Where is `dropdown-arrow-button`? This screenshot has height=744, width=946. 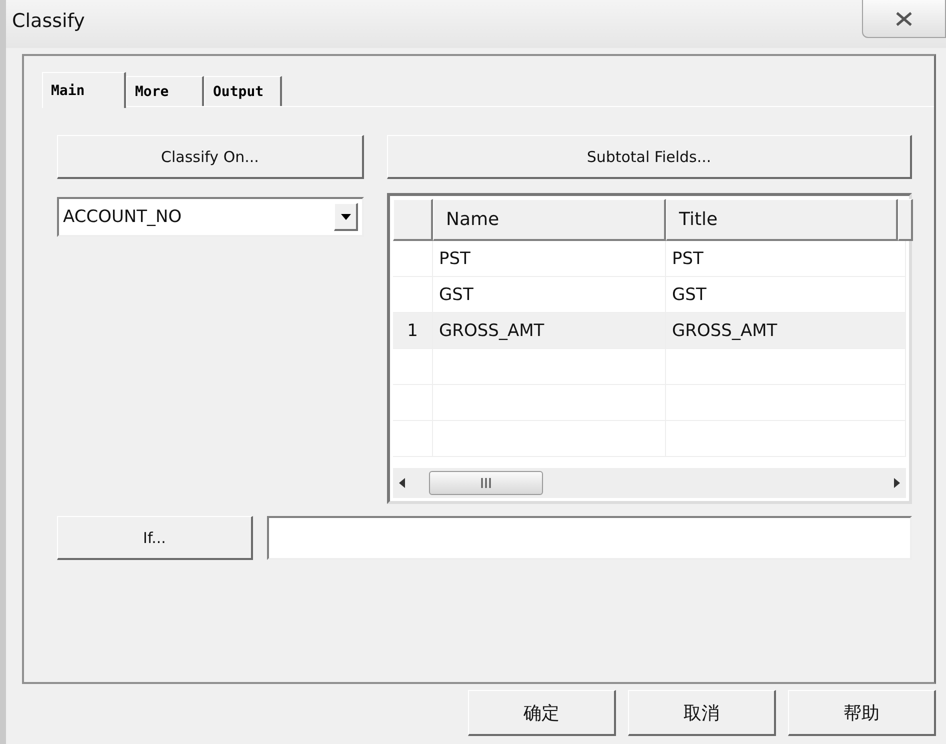
dropdown-arrow-button is located at coordinates (346, 217).